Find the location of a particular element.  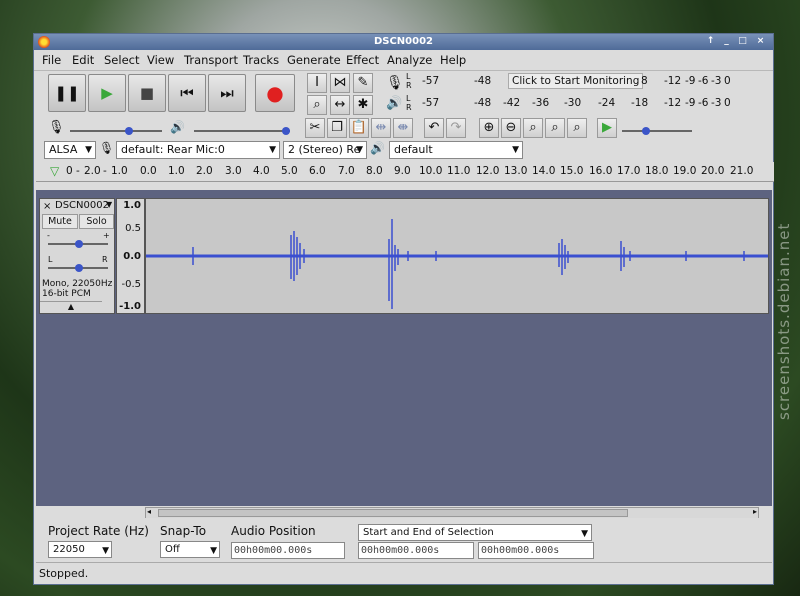

audio-position-label: Audio Position is located at coordinates (273, 531).